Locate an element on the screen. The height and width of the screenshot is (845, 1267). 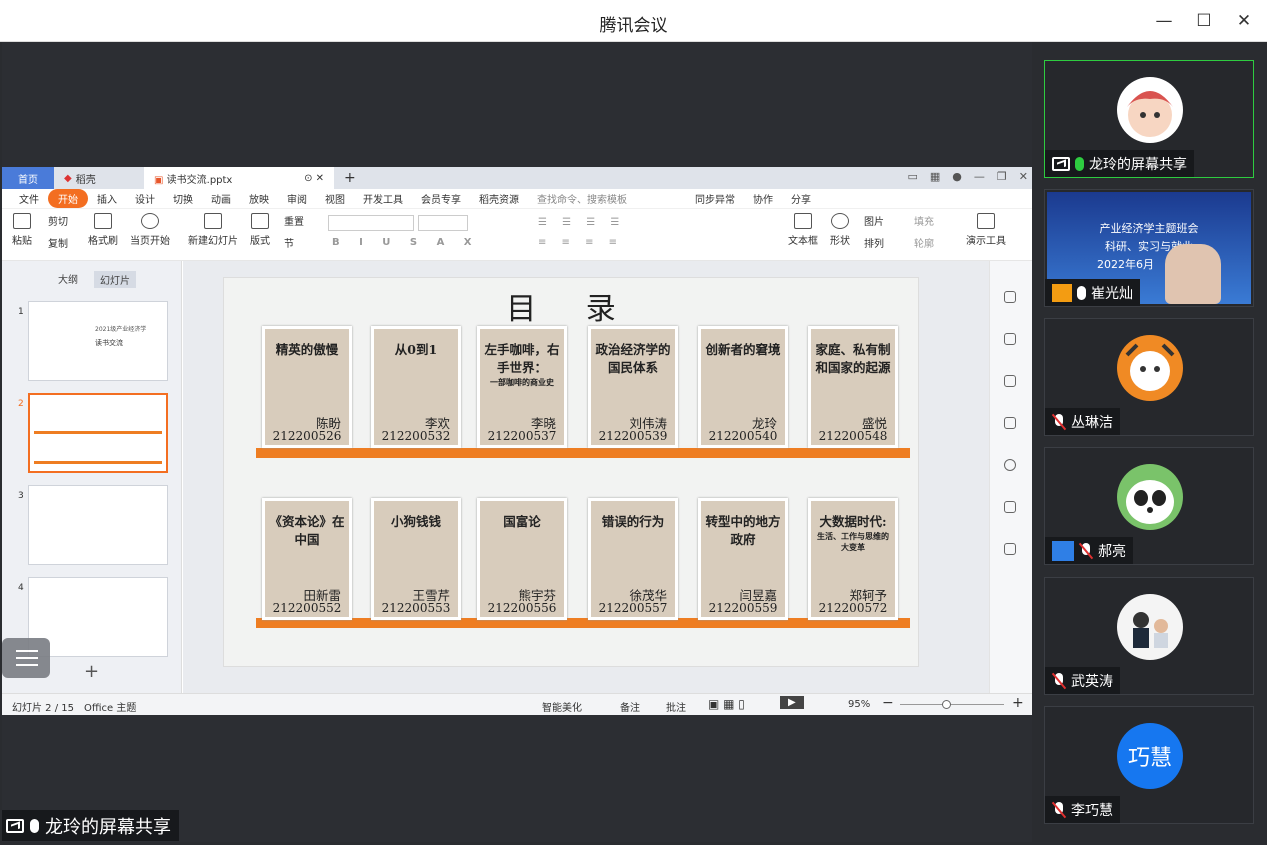
copy-button: 复制 is located at coordinates (58, 242).